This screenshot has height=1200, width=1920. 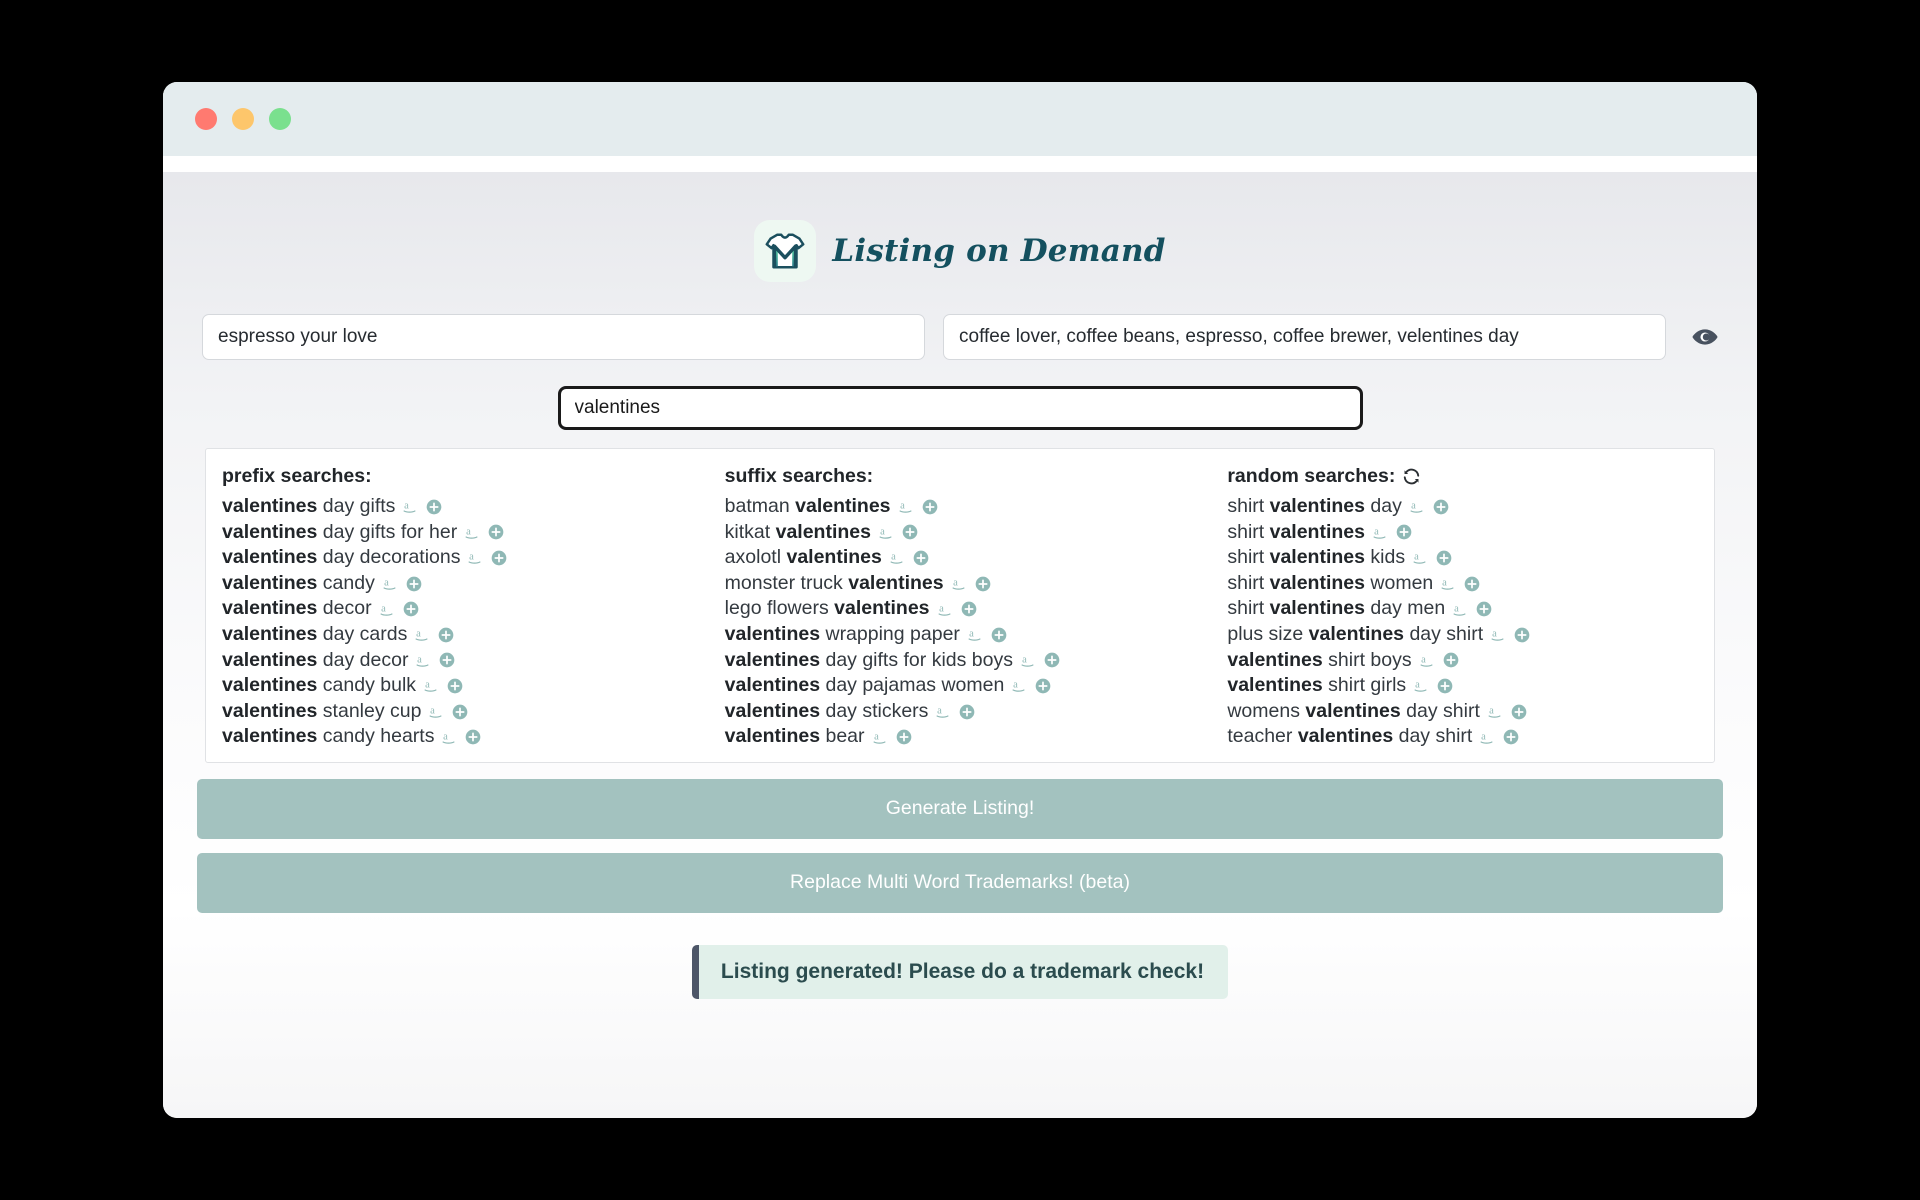 What do you see at coordinates (864, 685) in the screenshot?
I see `search-term-label: valentines day pajamas women` at bounding box center [864, 685].